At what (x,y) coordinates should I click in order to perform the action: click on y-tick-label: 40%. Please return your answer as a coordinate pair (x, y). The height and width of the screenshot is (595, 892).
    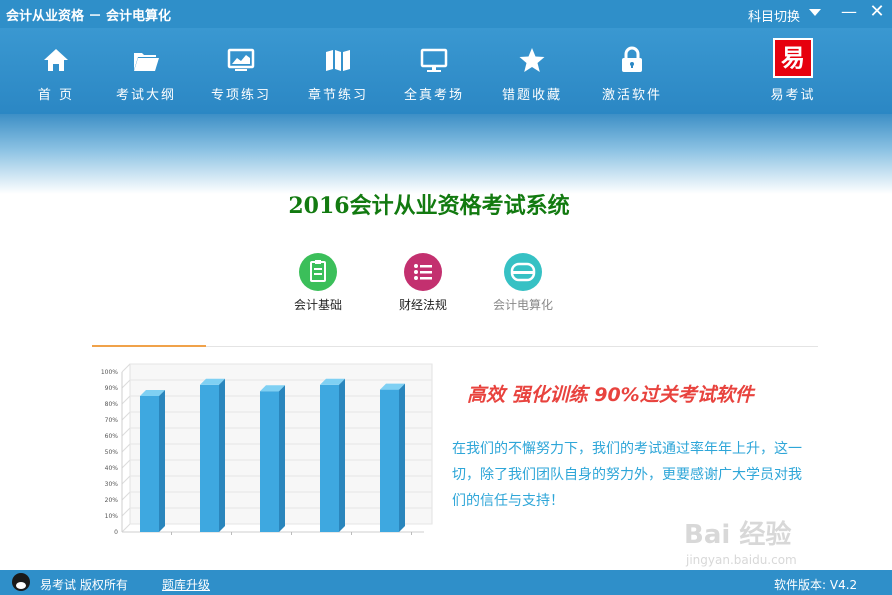
    Looking at the image, I should click on (112, 468).